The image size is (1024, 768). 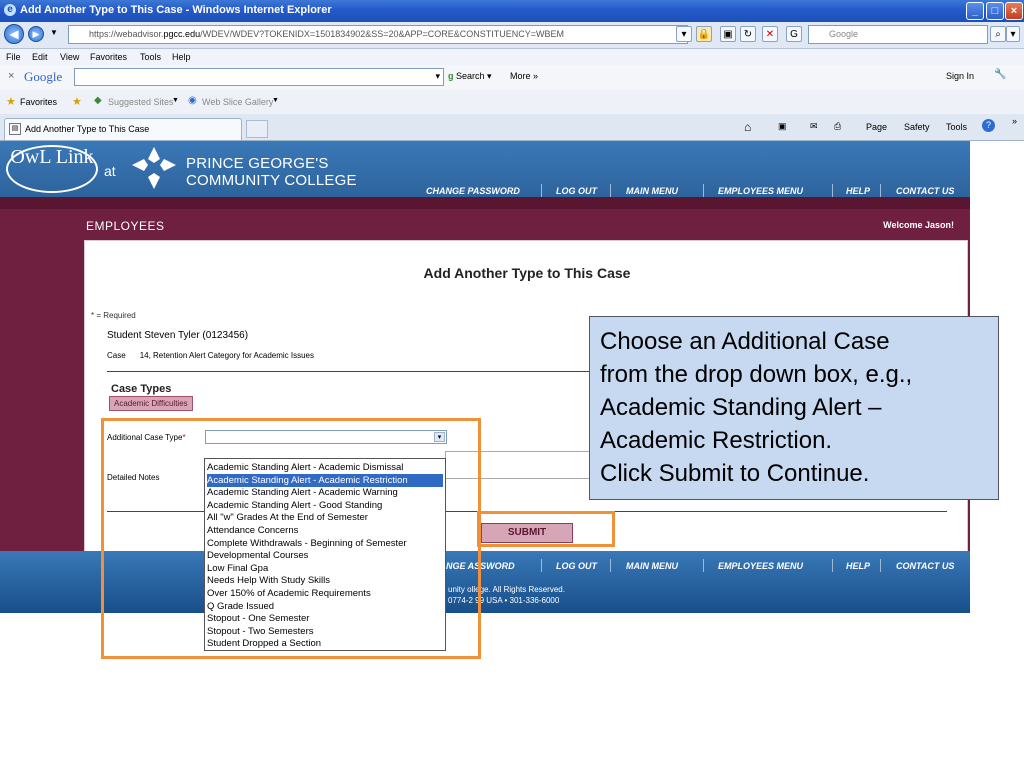 What do you see at coordinates (770, 34) in the screenshot?
I see `stop-icon: ✕` at bounding box center [770, 34].